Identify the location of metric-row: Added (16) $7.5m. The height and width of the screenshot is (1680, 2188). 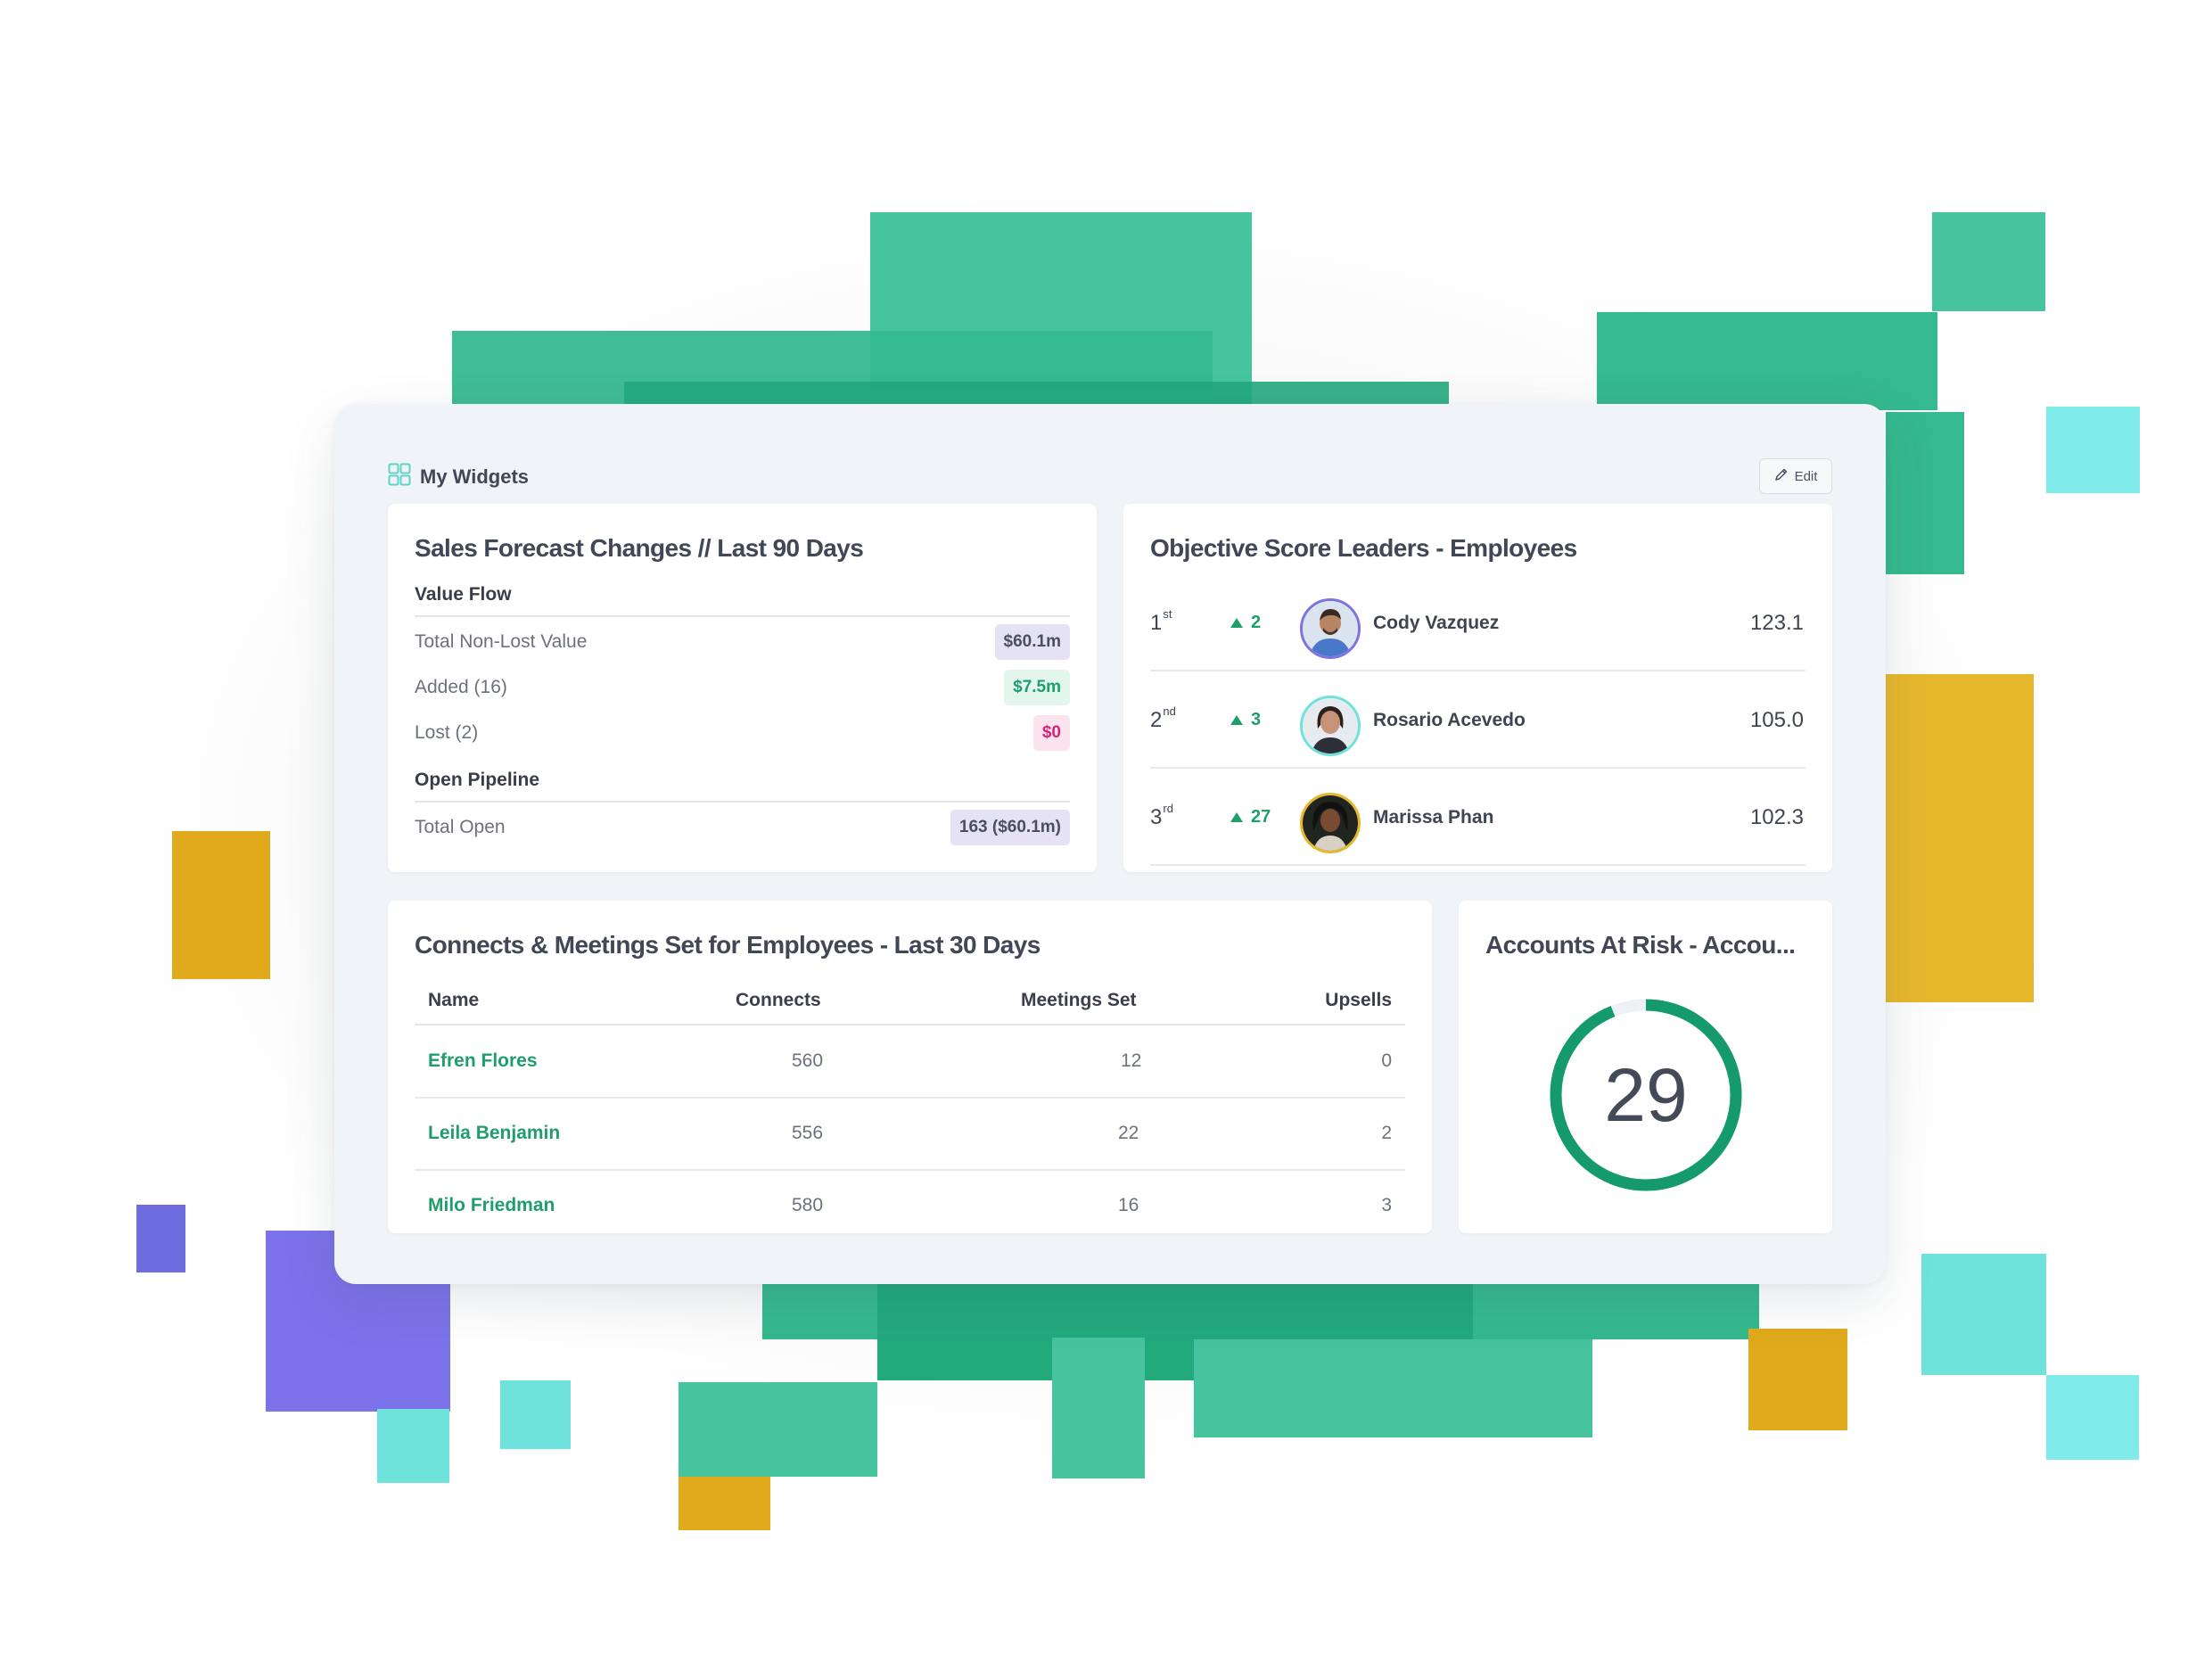
(742, 687).